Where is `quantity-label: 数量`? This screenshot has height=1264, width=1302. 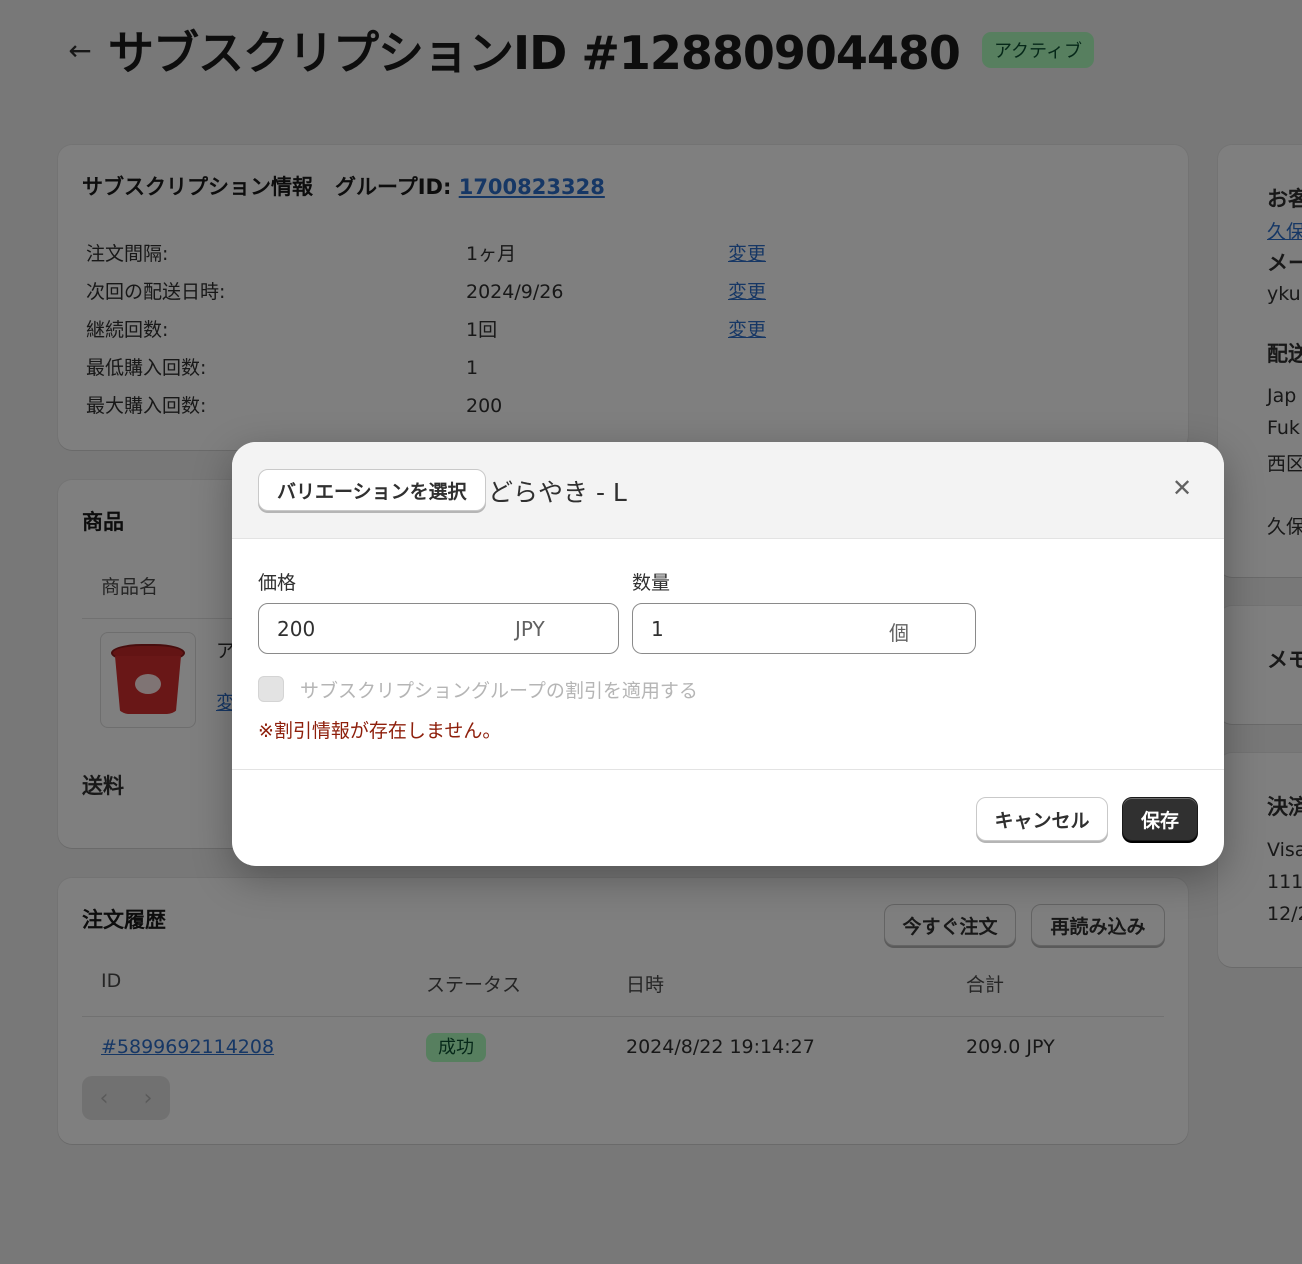 quantity-label: 数量 is located at coordinates (651, 583).